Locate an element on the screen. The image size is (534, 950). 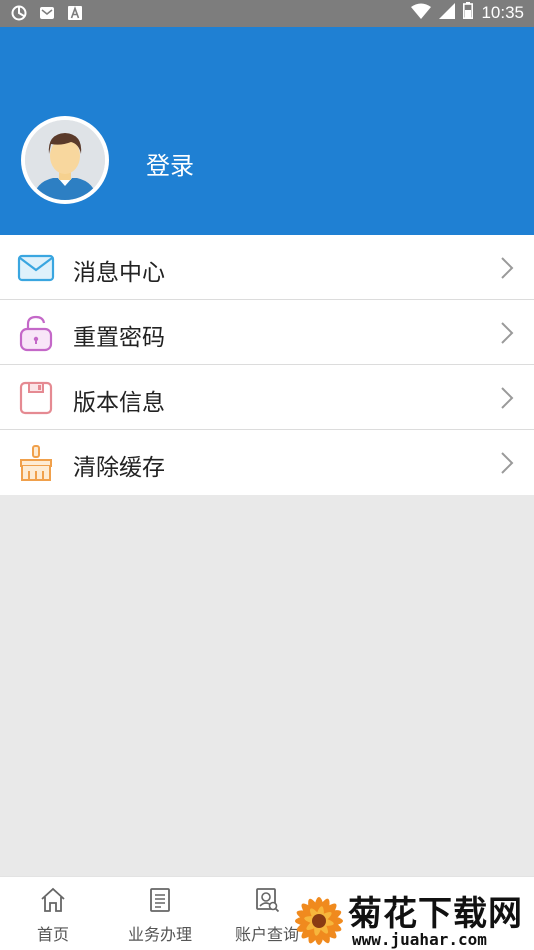
unlock-icon is located at coordinates (36, 333).